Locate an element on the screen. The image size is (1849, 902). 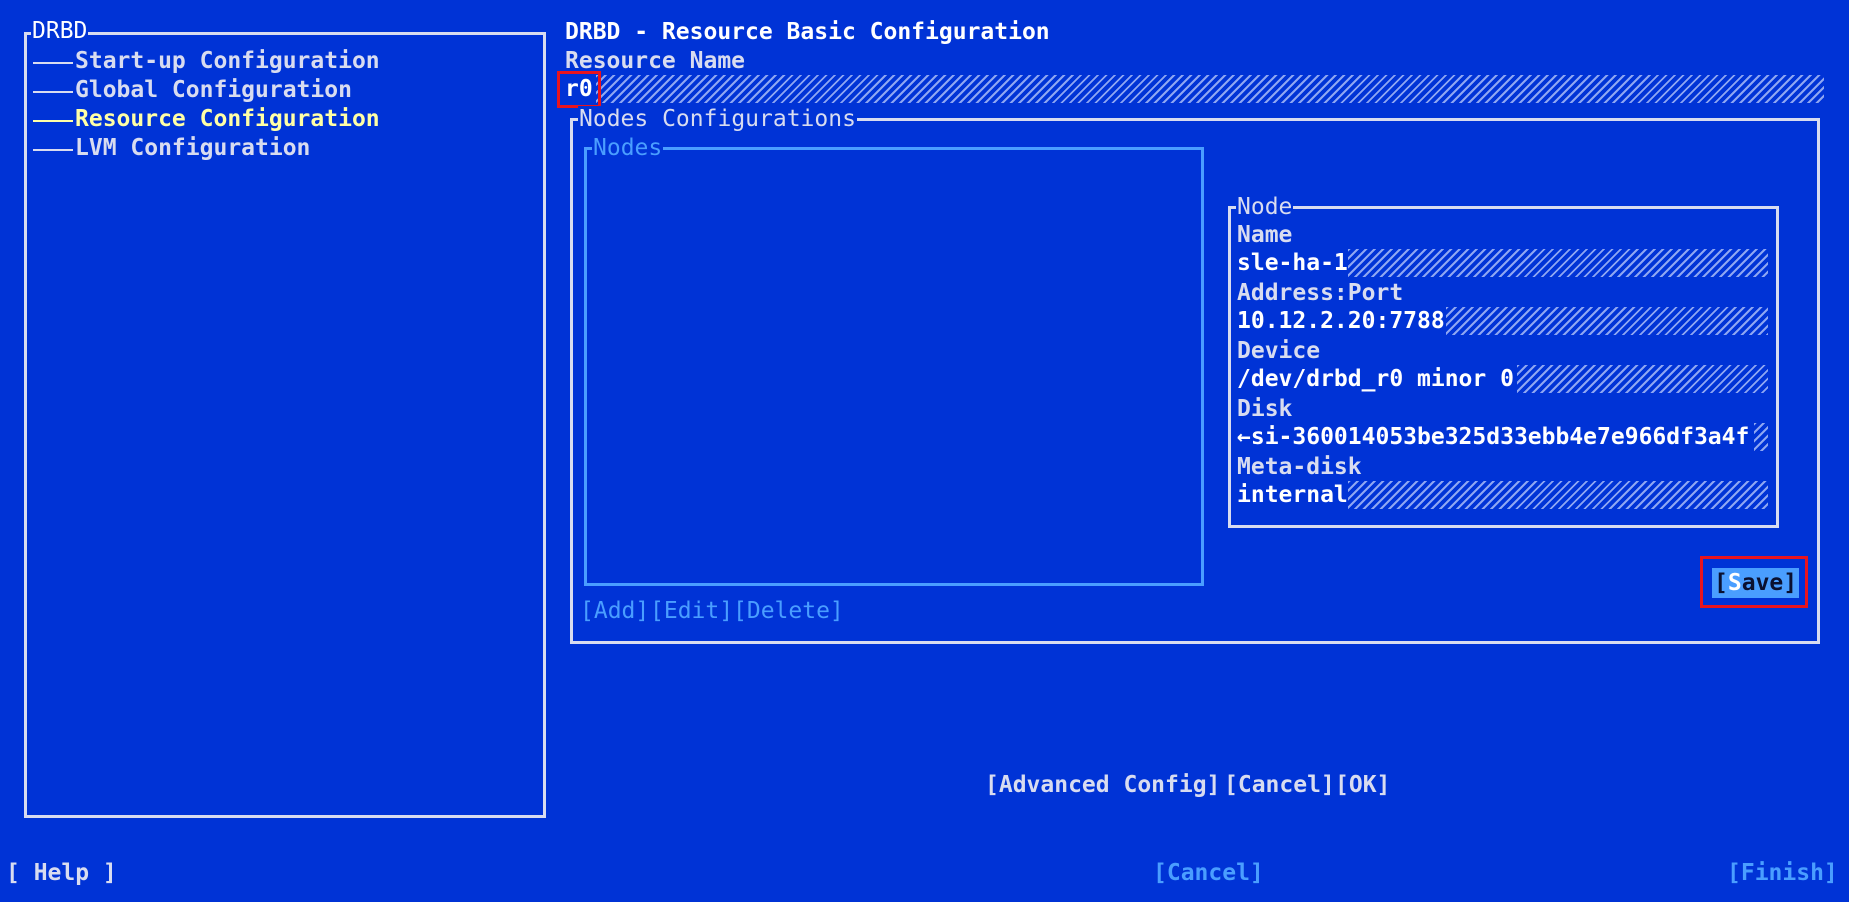
ok-button: [OK] is located at coordinates (1362, 785).